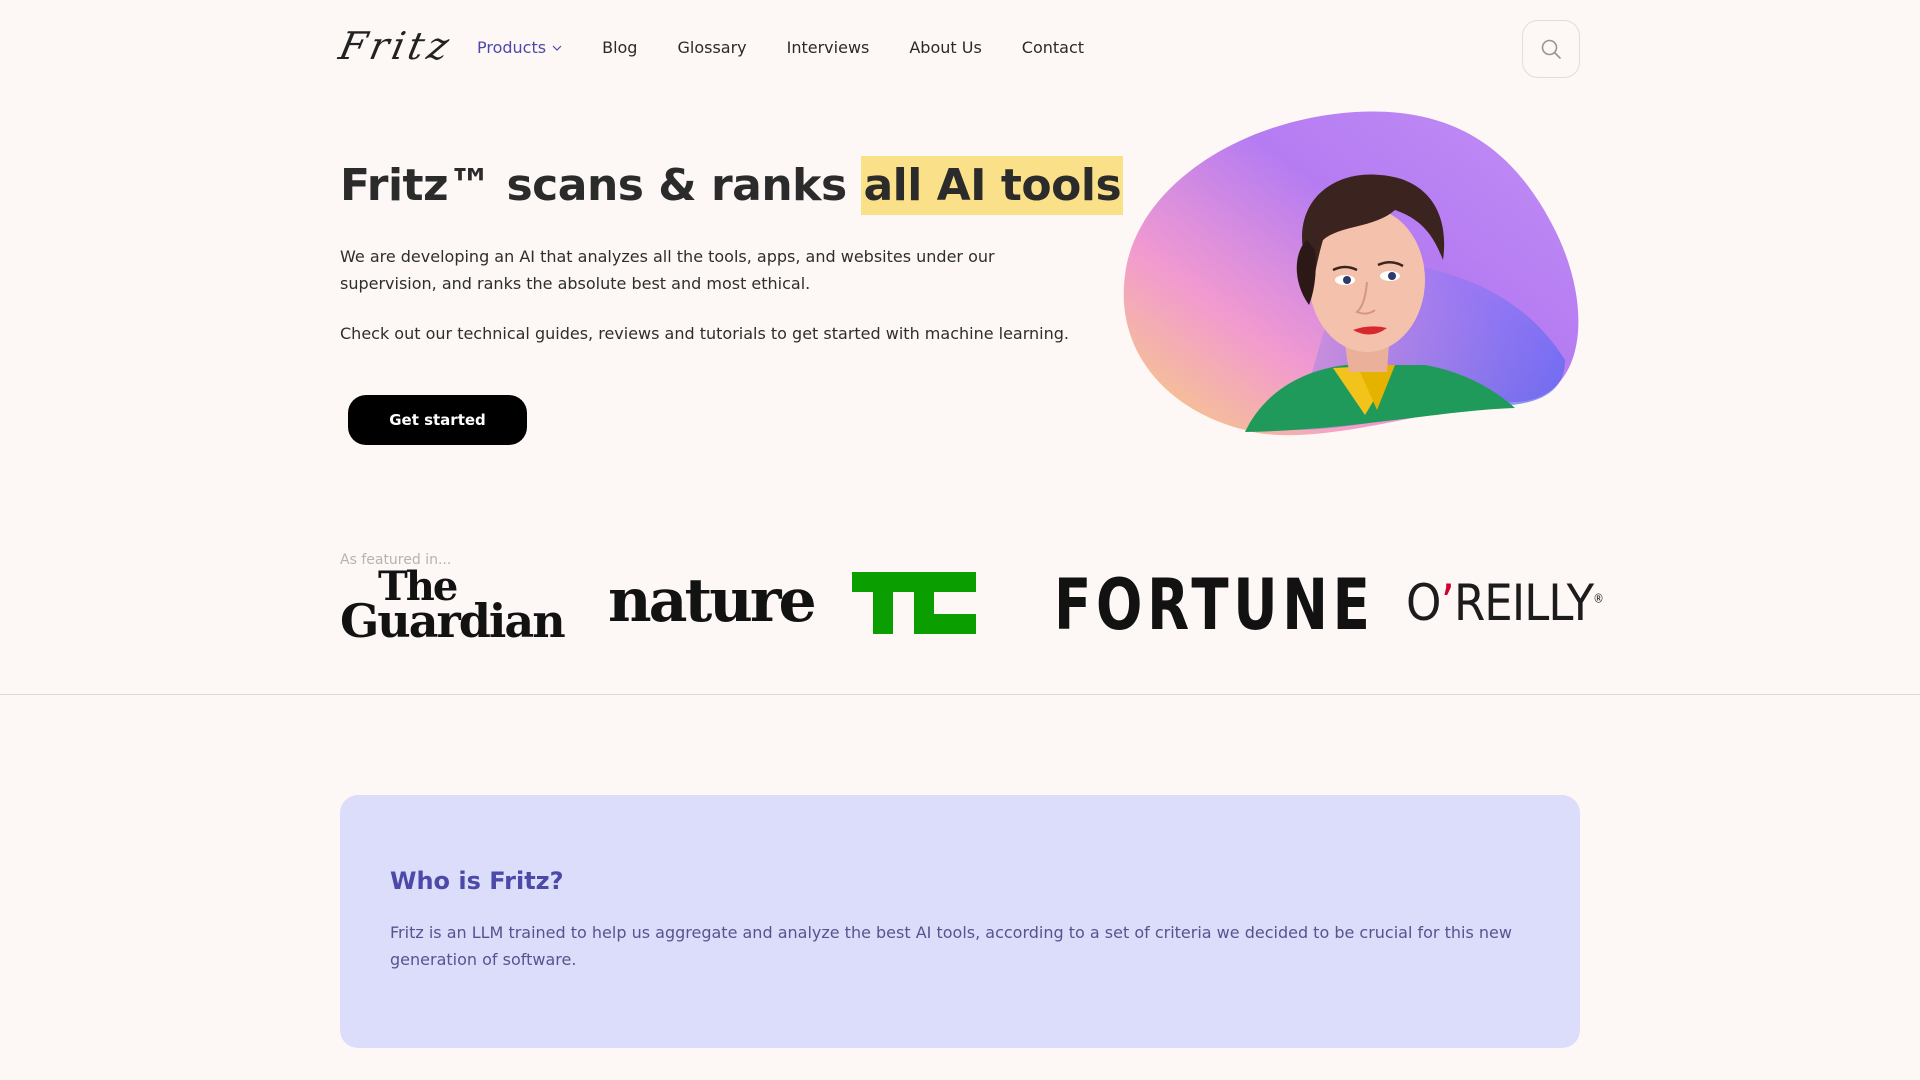  I want to click on section-divider, so click(960, 694).